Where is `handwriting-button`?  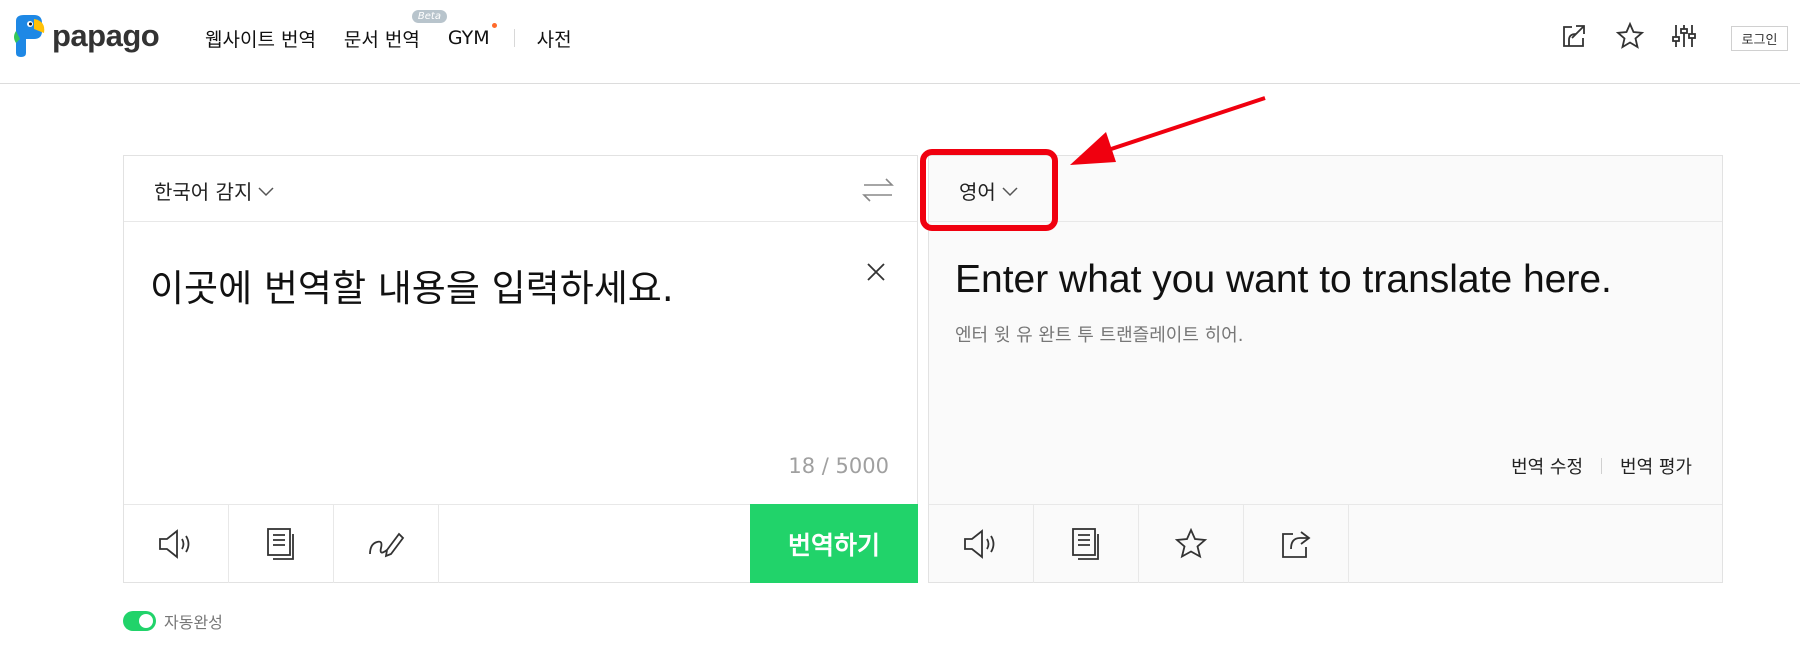
handwriting-button is located at coordinates (386, 544).